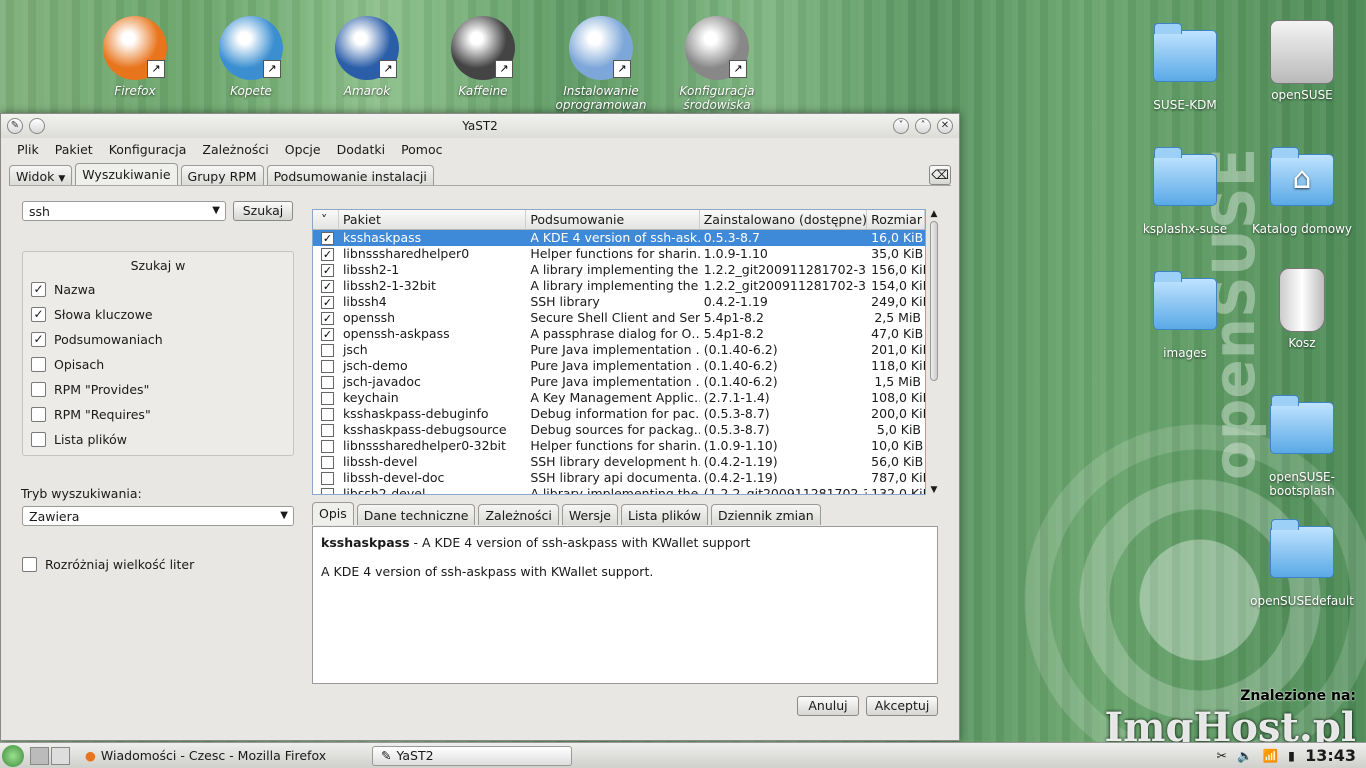 The width and height of the screenshot is (1366, 768). Describe the element at coordinates (13, 755) in the screenshot. I see `kickoff-menu-icon` at that location.